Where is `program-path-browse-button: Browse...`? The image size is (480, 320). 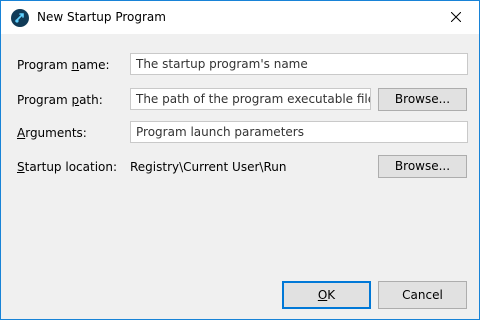
program-path-browse-button: Browse... is located at coordinates (422, 99).